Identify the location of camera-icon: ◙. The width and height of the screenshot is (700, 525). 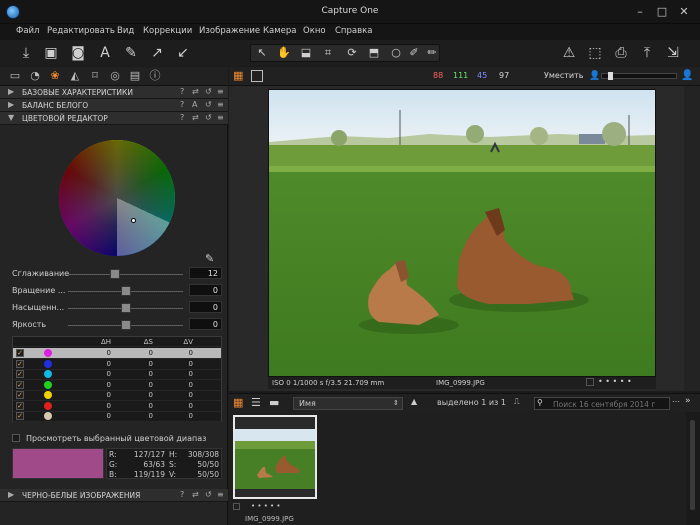
(78, 53).